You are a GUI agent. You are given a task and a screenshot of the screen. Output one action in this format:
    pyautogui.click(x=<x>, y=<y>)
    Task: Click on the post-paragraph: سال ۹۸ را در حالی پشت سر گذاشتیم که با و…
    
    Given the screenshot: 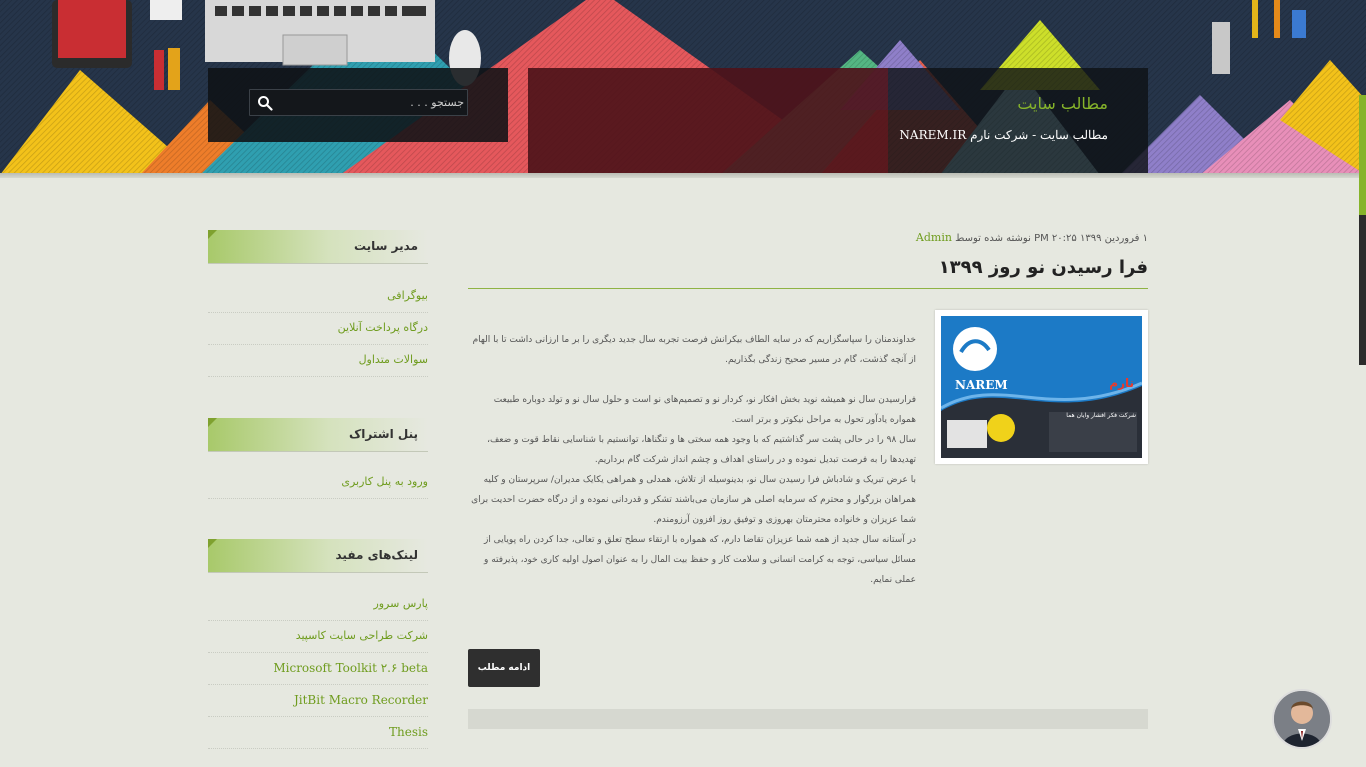 What is the action you would take?
    pyautogui.click(x=701, y=450)
    